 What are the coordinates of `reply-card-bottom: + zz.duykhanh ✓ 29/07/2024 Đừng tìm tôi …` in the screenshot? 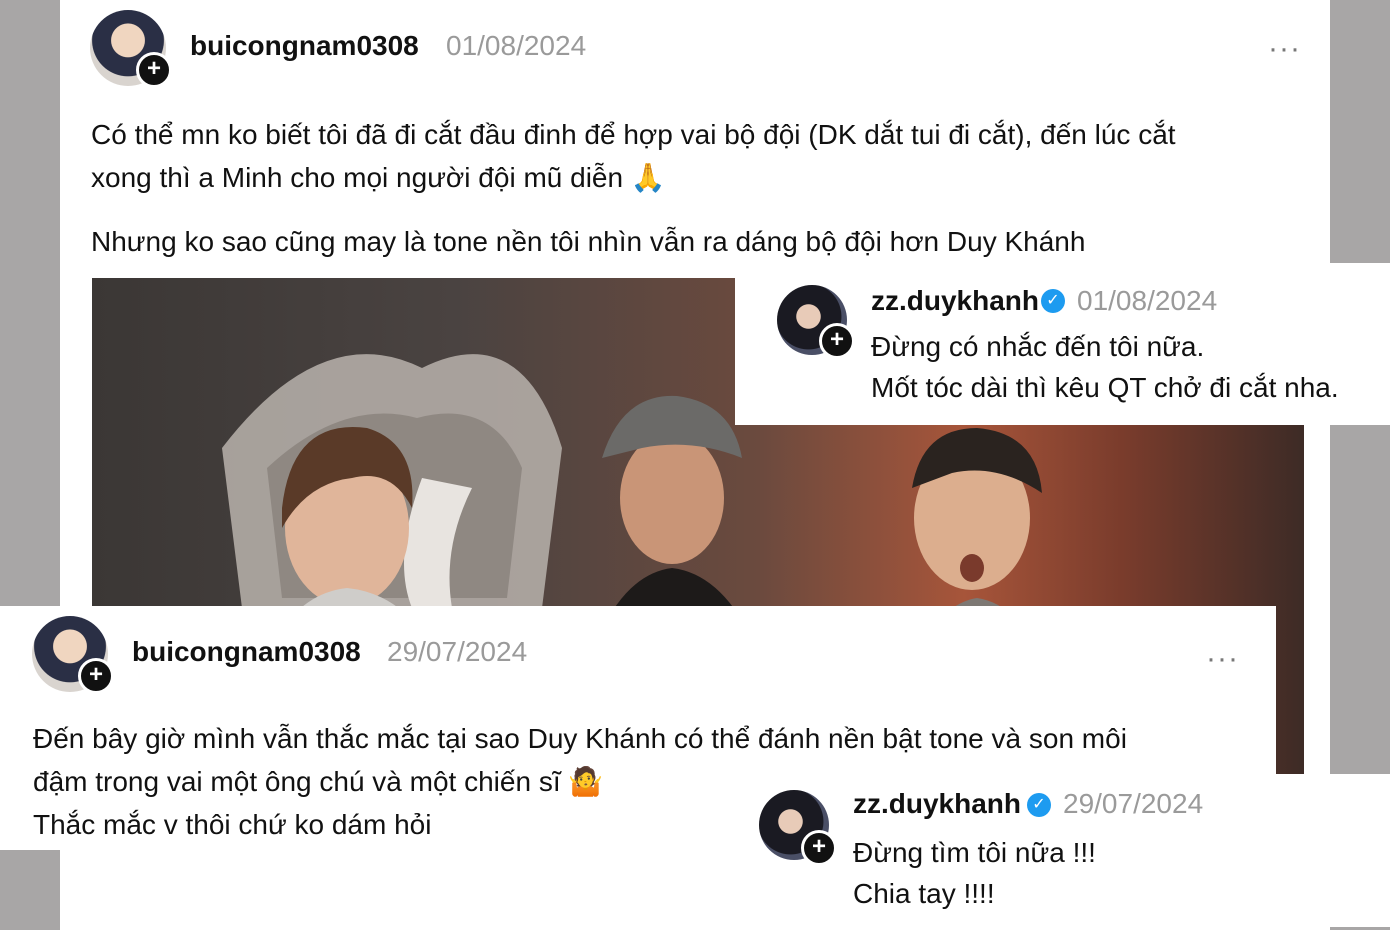 It's located at (1058, 850).